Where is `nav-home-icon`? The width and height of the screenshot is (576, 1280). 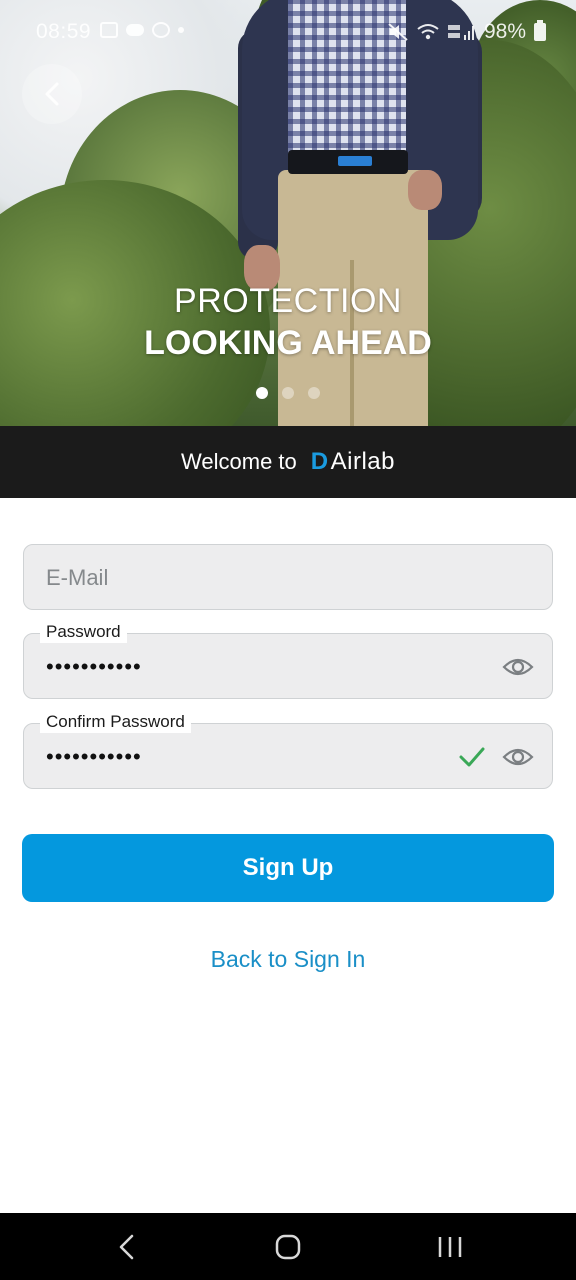 nav-home-icon is located at coordinates (288, 1247).